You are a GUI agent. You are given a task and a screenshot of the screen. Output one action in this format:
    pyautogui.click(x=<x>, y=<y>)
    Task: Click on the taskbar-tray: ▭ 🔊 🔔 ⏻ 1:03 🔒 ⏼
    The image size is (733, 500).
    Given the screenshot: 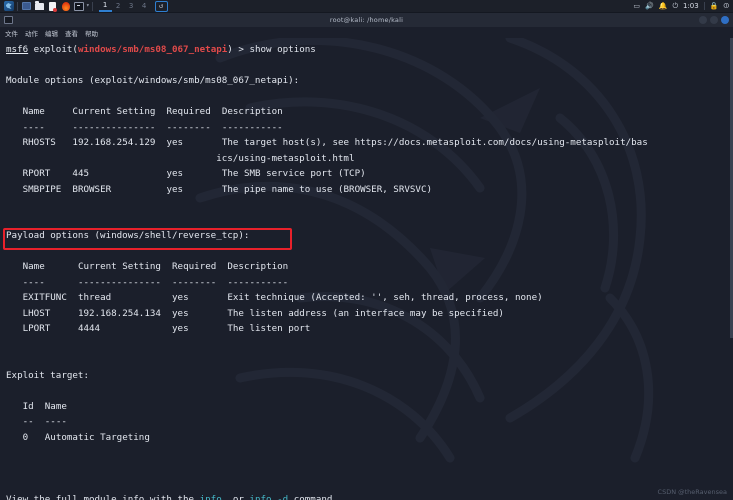 What is the action you would take?
    pyautogui.click(x=683, y=6)
    